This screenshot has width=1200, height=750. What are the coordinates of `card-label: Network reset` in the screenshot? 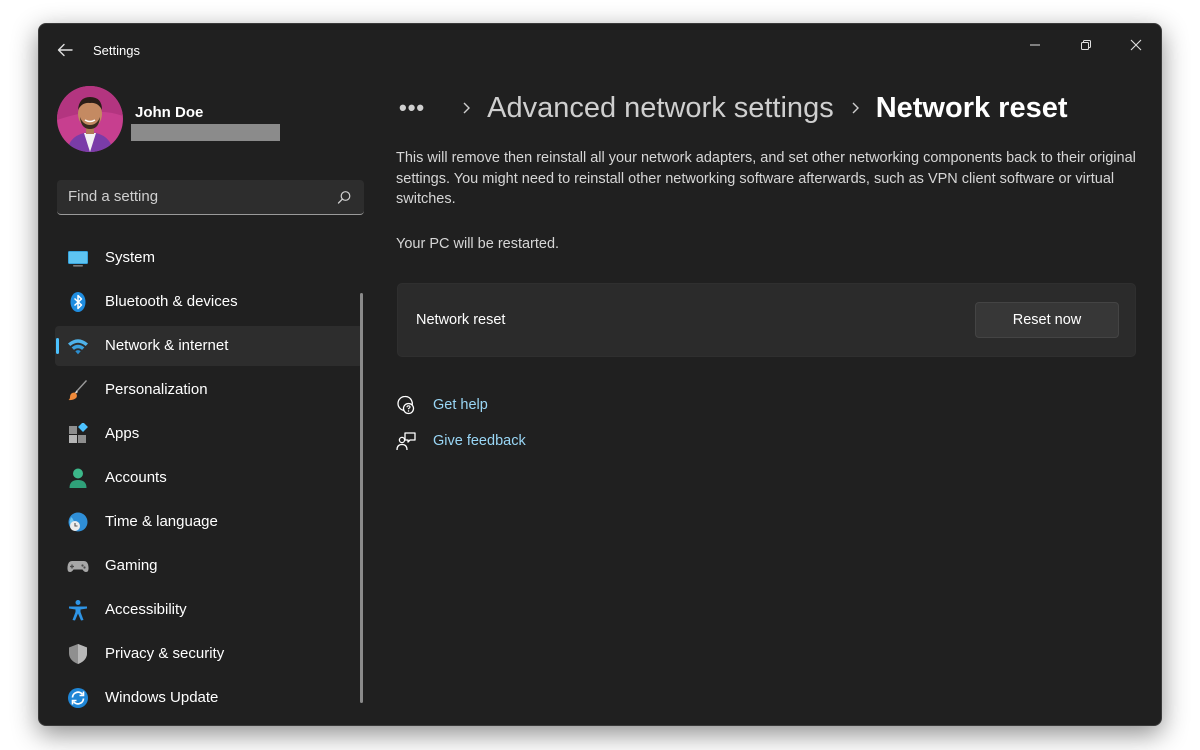 It's located at (461, 320).